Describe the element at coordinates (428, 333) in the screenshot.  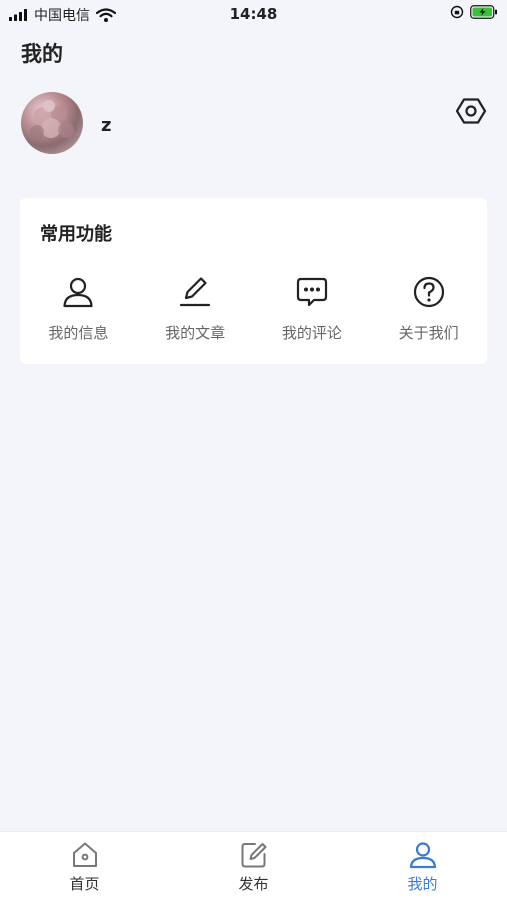
I see `about-us-label: 关于我们` at that location.